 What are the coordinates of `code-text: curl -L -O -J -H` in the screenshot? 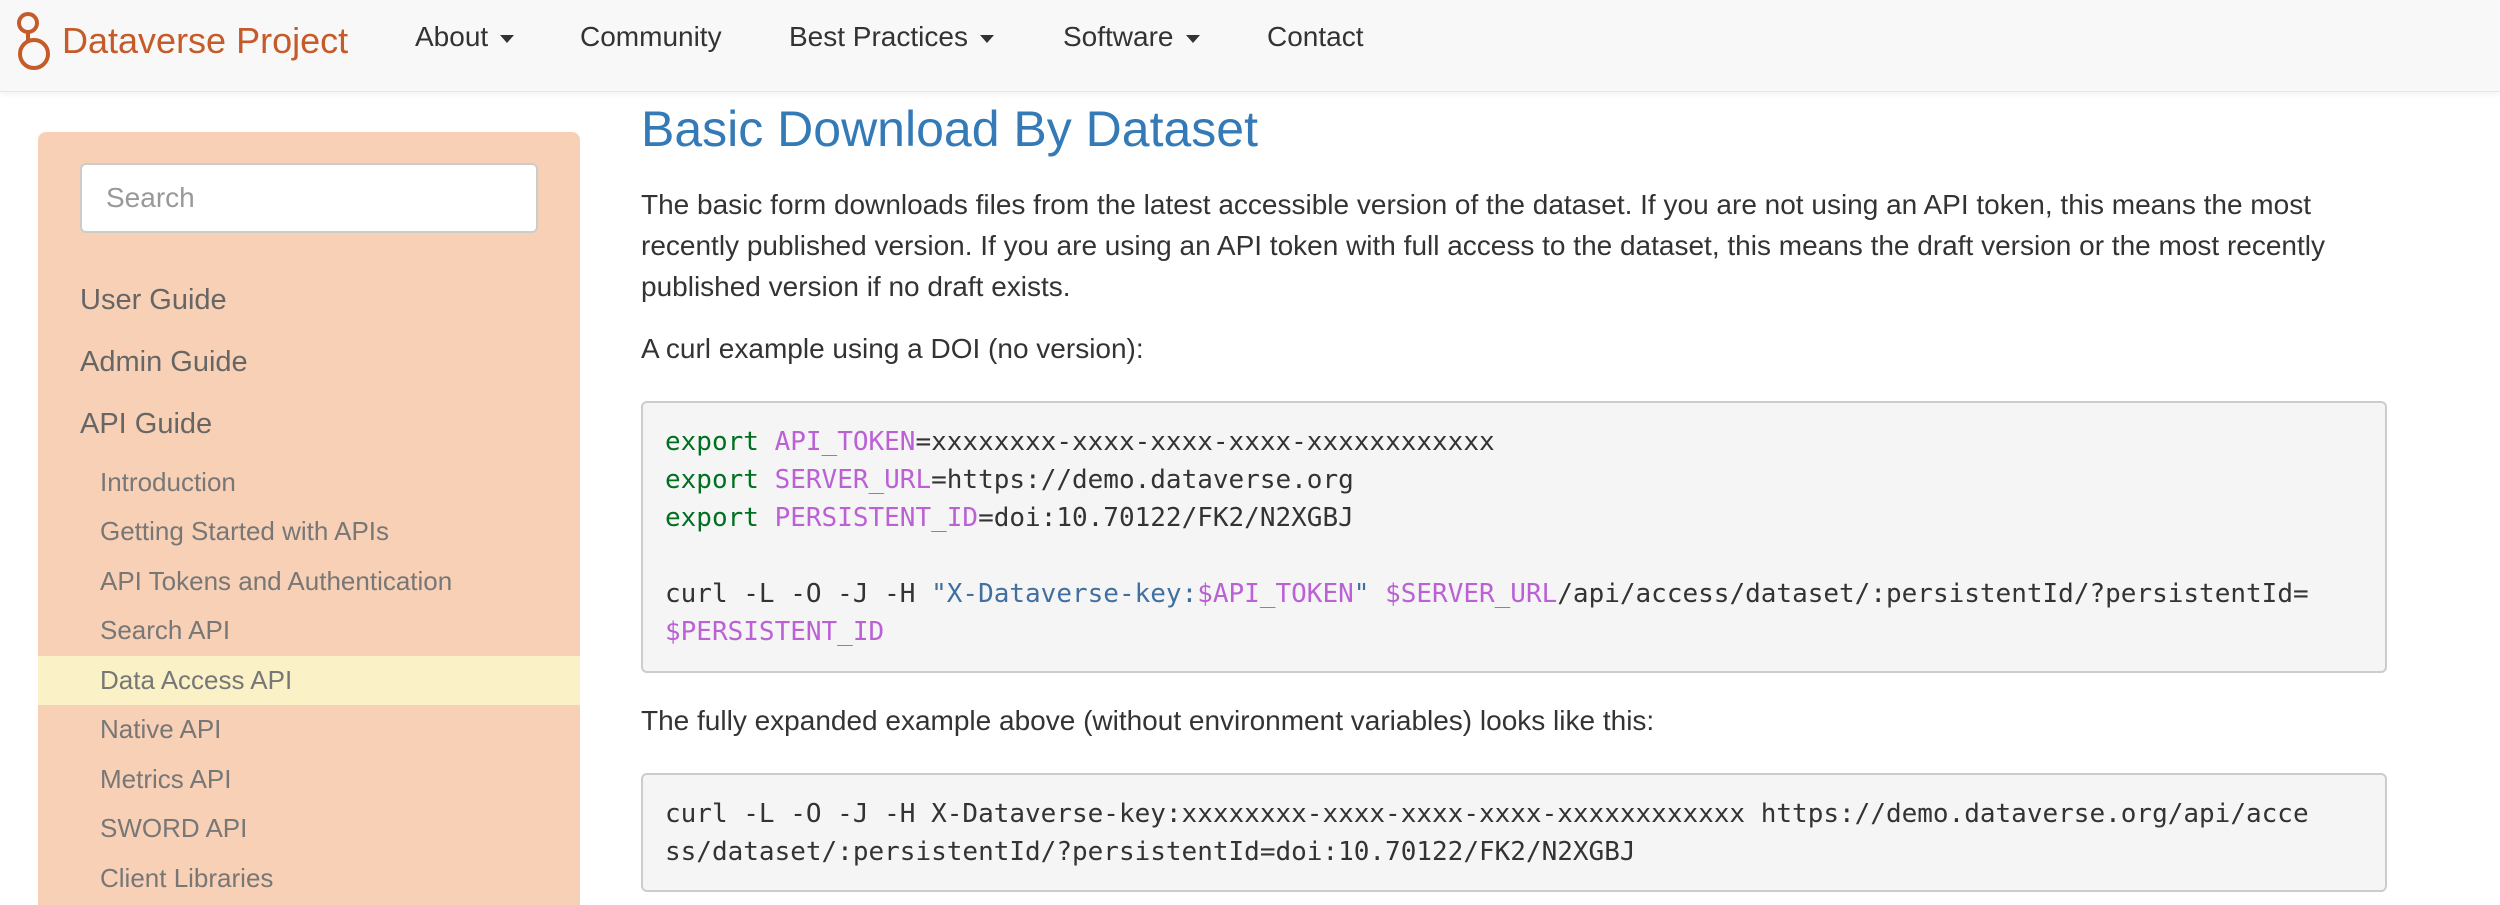 It's located at (798, 594).